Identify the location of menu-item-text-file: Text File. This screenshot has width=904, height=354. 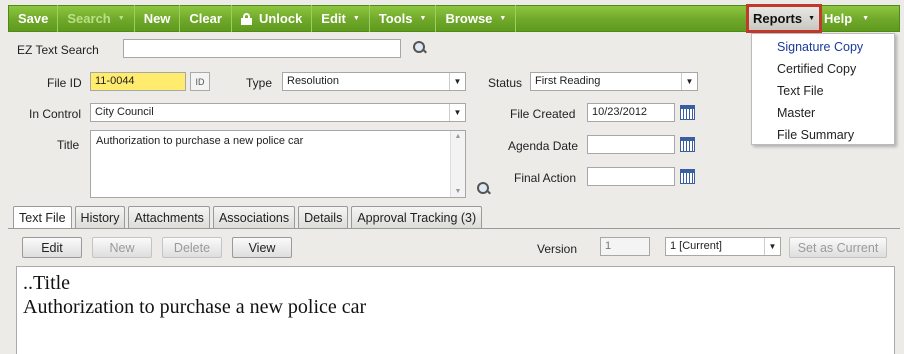
(823, 91).